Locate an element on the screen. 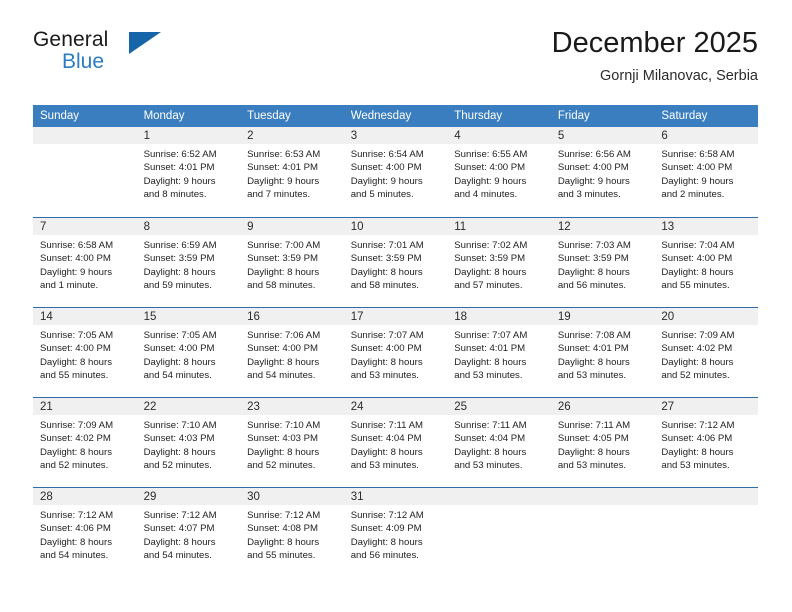 This screenshot has width=792, height=612. daylight-duration-line2: and 54 minutes. is located at coordinates (281, 376).